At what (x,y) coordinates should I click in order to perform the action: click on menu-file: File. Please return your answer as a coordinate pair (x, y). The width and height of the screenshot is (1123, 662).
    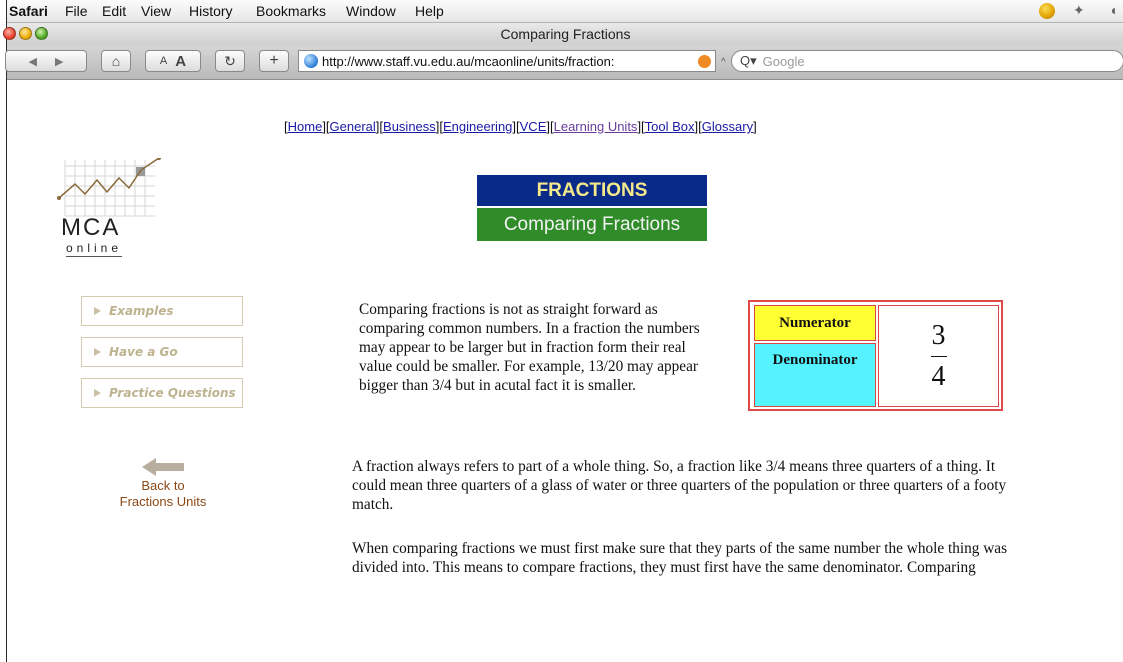
    Looking at the image, I should click on (76, 11).